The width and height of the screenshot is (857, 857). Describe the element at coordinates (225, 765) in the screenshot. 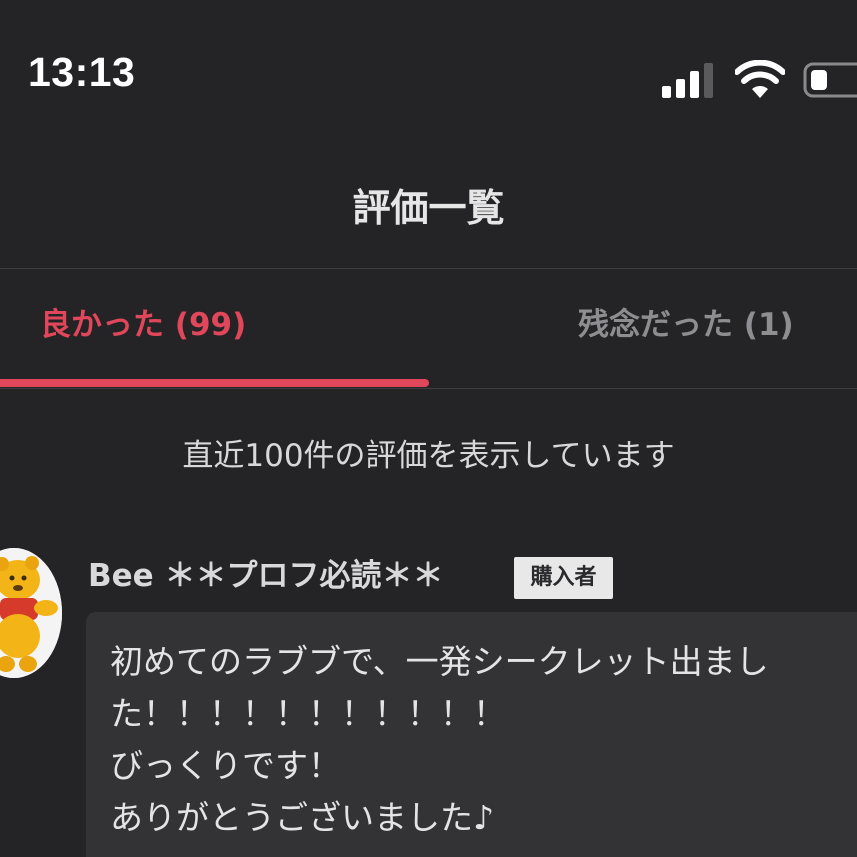

I see `comment-line: びっくりです！` at that location.